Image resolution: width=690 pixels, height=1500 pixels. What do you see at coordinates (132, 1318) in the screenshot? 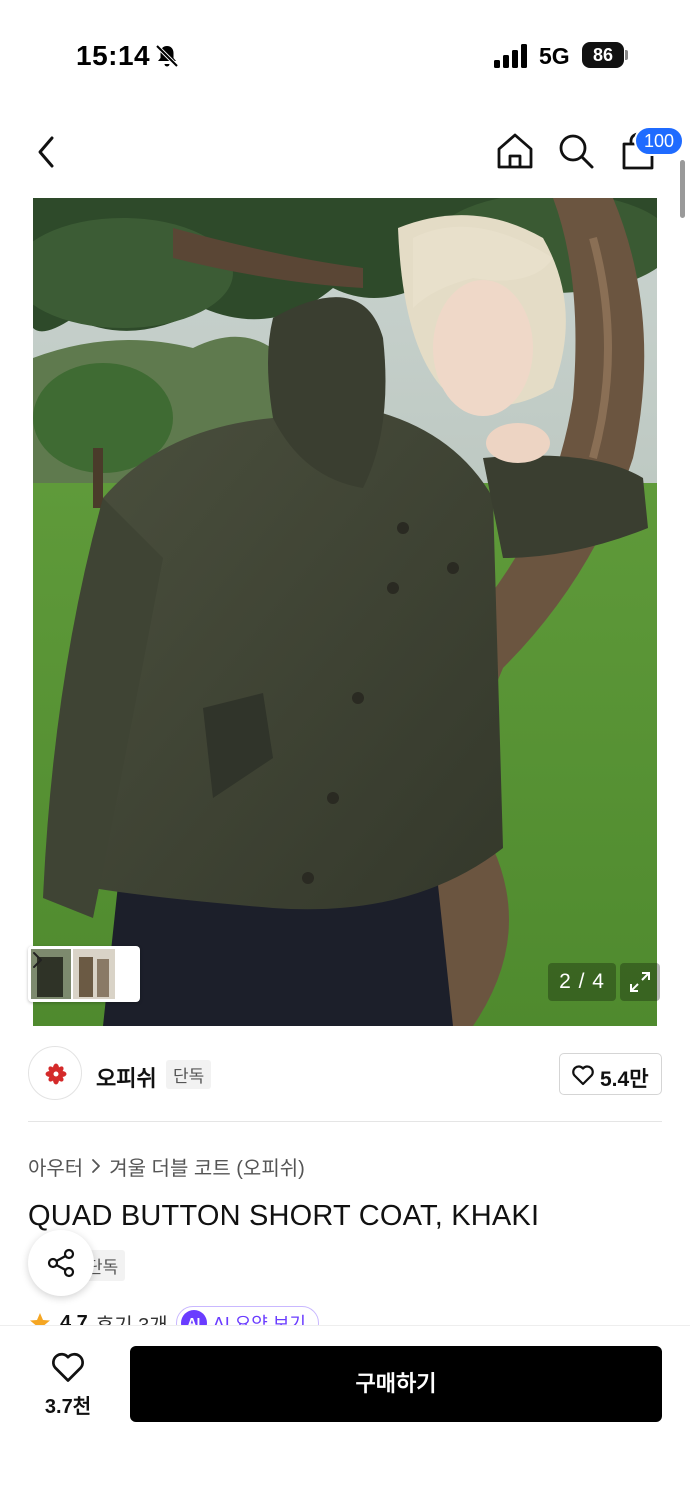
I see `review-count: 후기 3개` at bounding box center [132, 1318].